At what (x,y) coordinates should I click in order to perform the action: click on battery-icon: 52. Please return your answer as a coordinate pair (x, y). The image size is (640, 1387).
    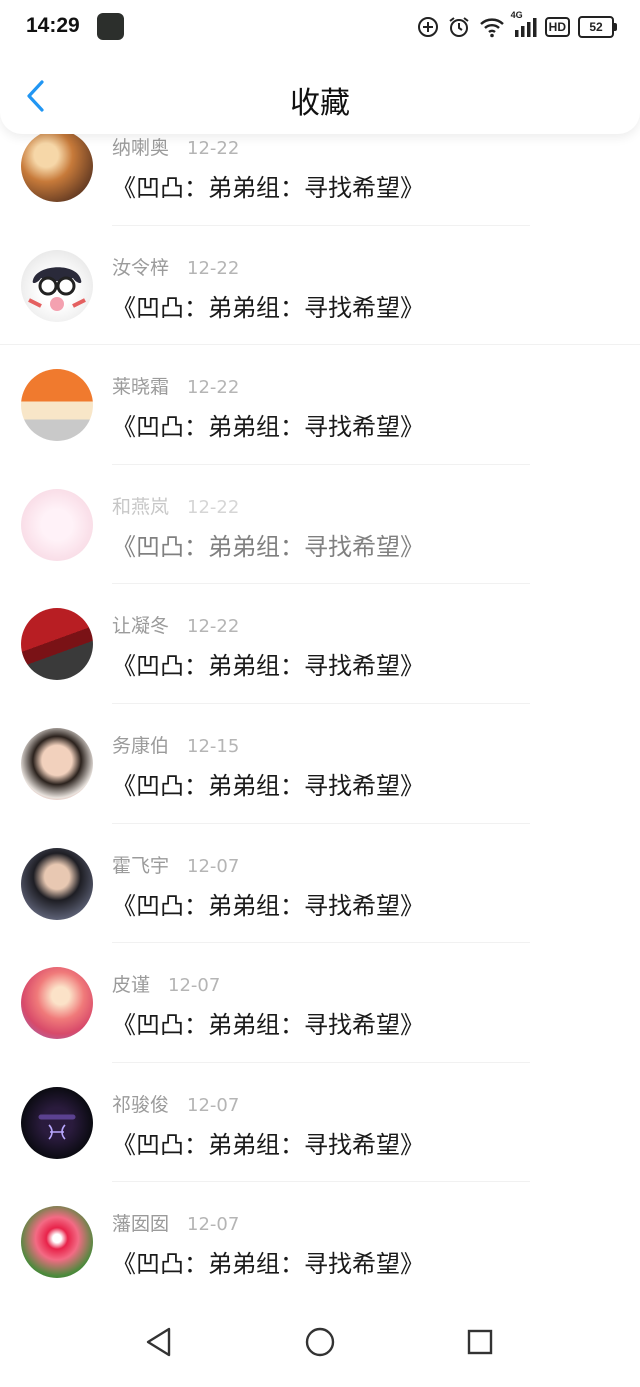
    Looking at the image, I should click on (597, 27).